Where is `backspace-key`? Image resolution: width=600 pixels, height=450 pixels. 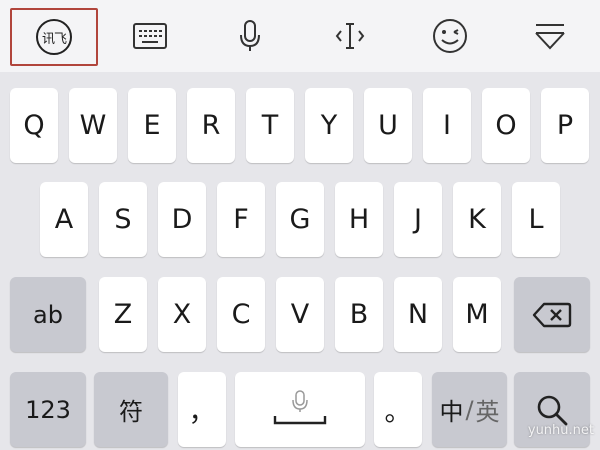 backspace-key is located at coordinates (552, 314).